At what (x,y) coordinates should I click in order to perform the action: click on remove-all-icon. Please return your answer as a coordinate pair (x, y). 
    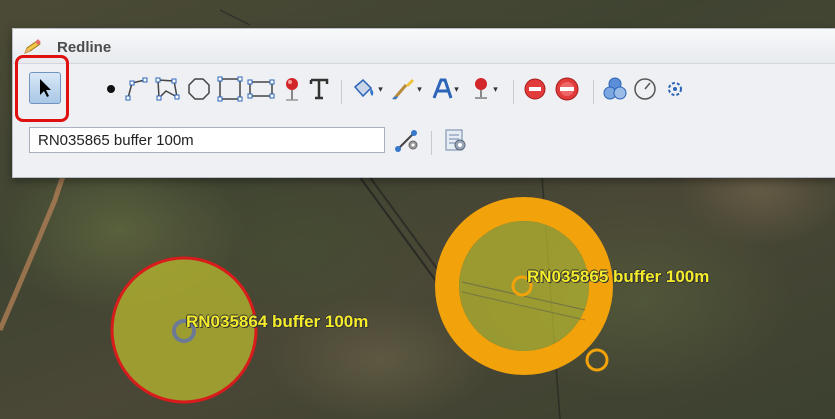
    Looking at the image, I should click on (567, 89).